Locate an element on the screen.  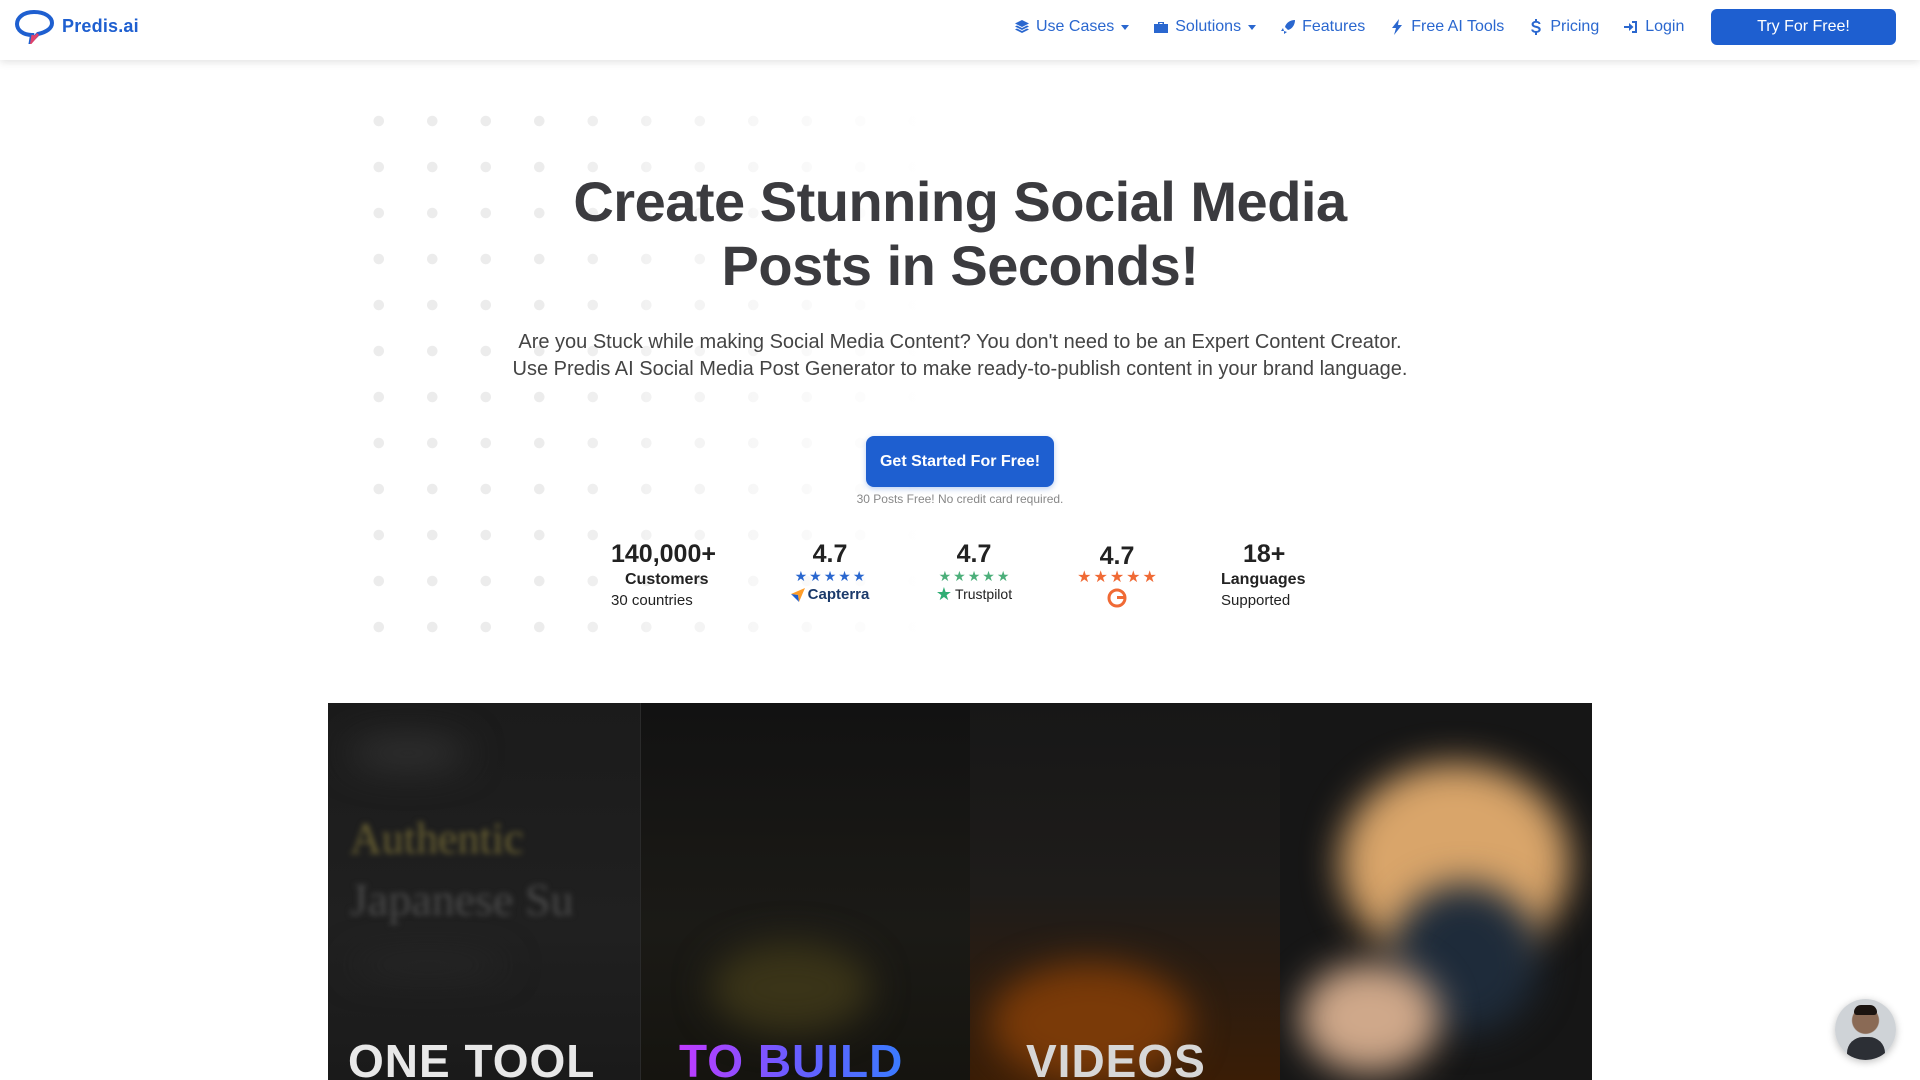
avatar-body is located at coordinates (1866, 1048).